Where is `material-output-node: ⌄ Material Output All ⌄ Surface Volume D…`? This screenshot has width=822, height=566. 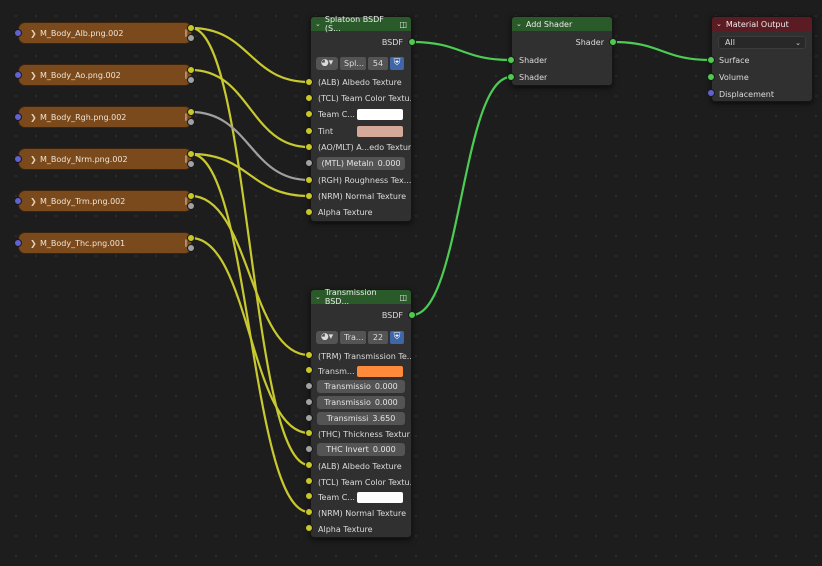
material-output-node: ⌄ Material Output All ⌄ Surface Volume D… is located at coordinates (762, 59).